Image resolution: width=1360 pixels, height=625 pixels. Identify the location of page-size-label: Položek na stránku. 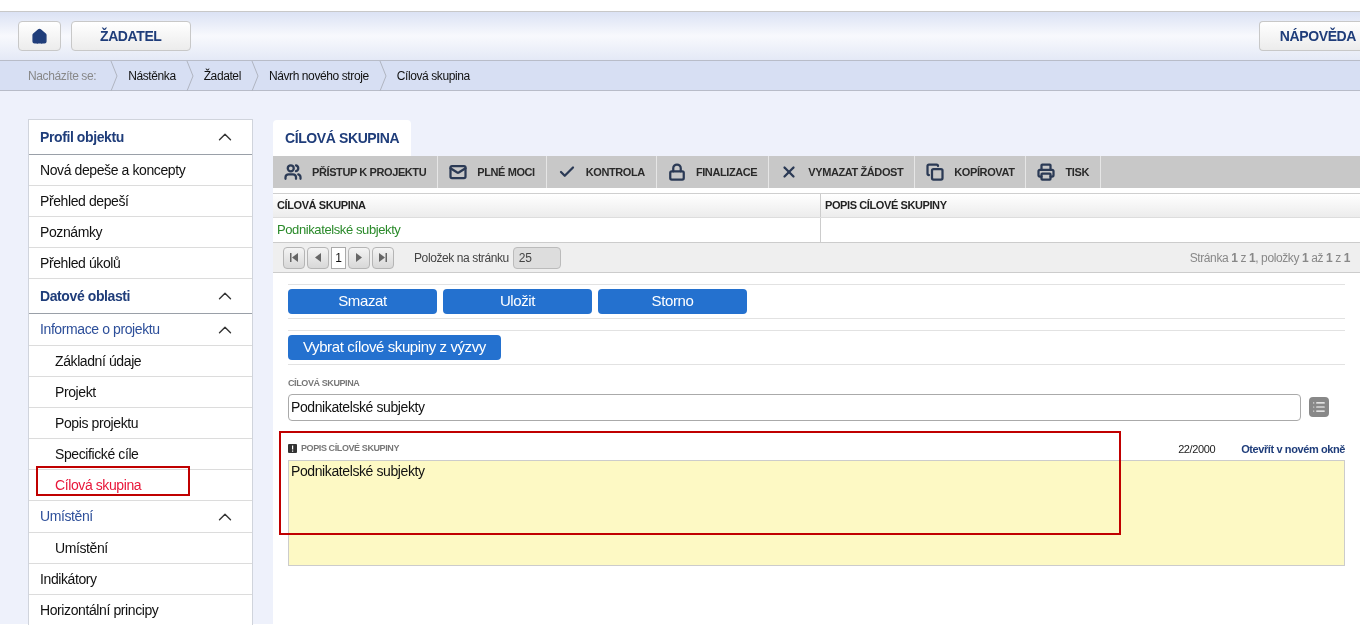
(461, 258).